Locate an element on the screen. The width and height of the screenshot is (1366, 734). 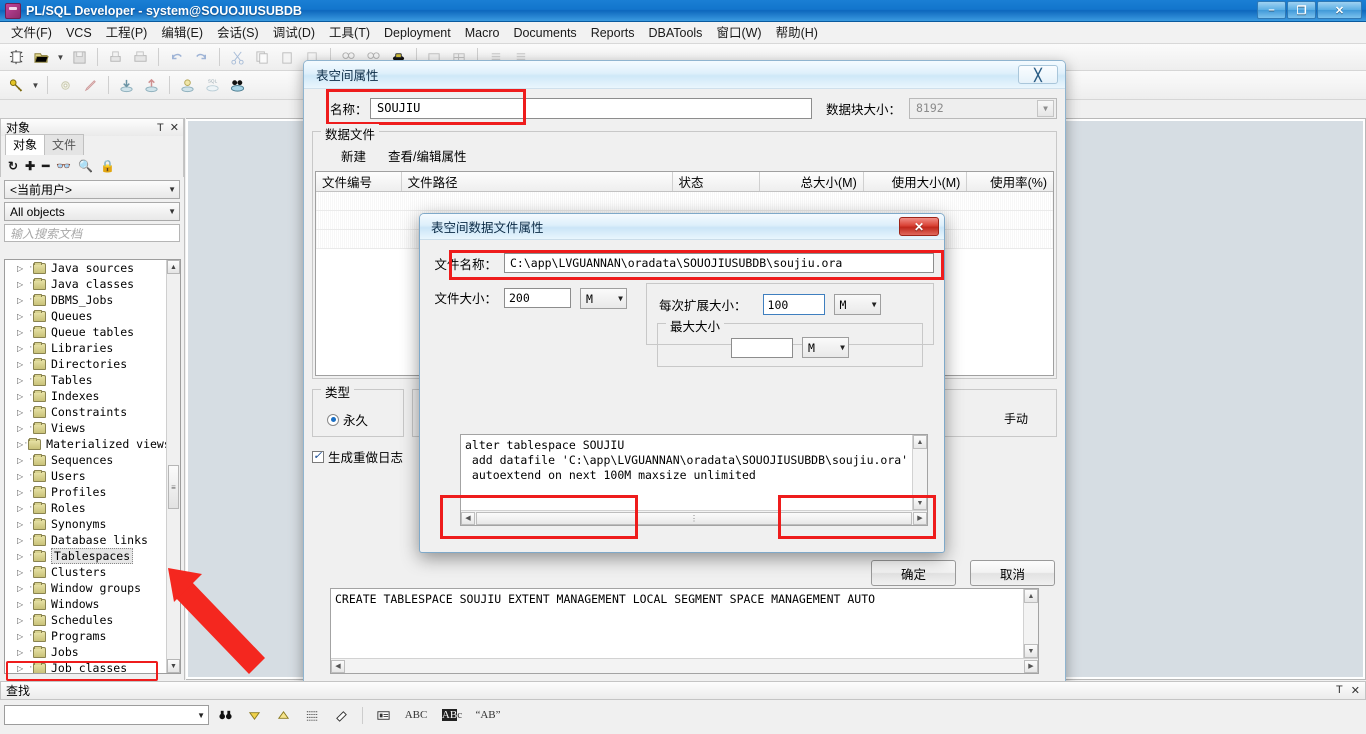
tablespace-dialog-close-button: ╳ is located at coordinates (1038, 74).